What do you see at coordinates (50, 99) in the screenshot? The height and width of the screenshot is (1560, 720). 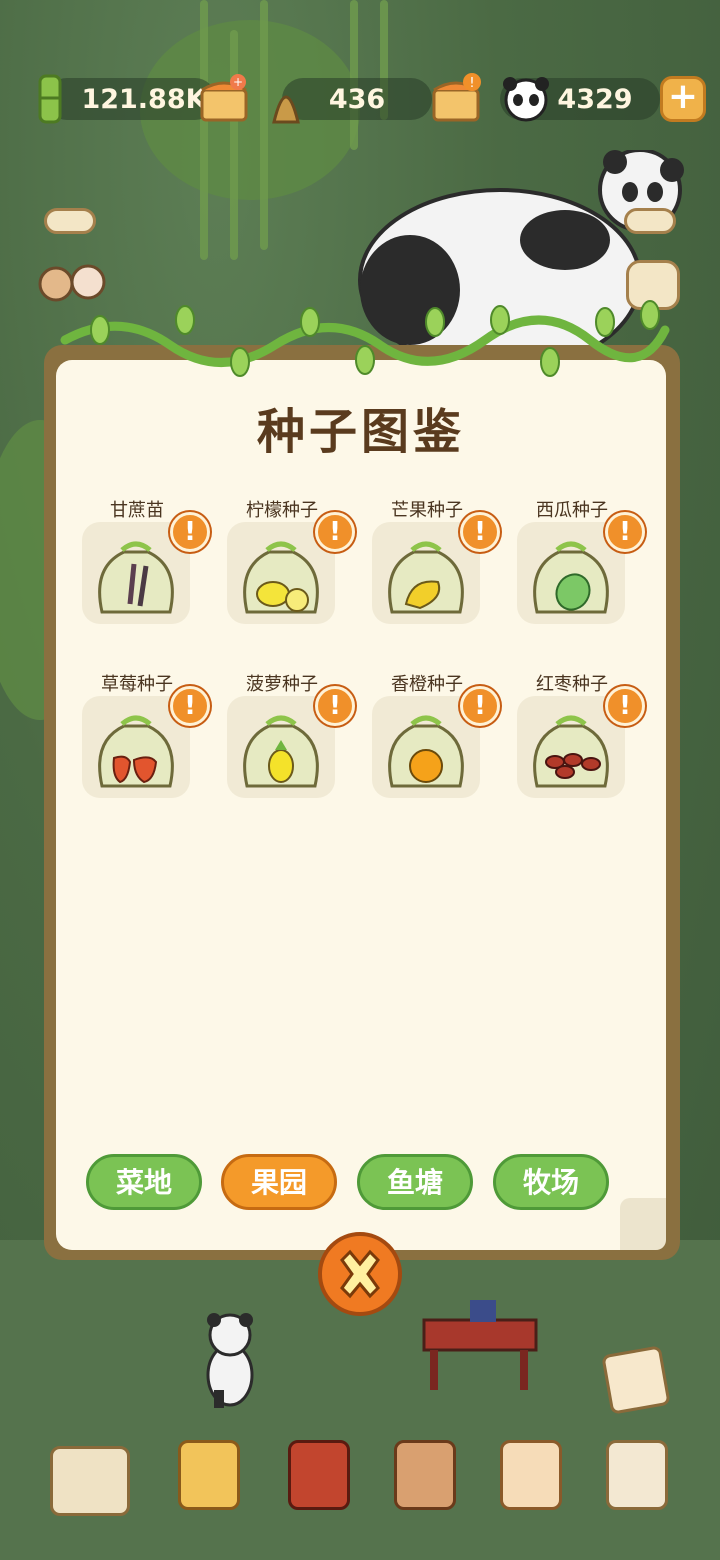 I see `bamboo-icon` at bounding box center [50, 99].